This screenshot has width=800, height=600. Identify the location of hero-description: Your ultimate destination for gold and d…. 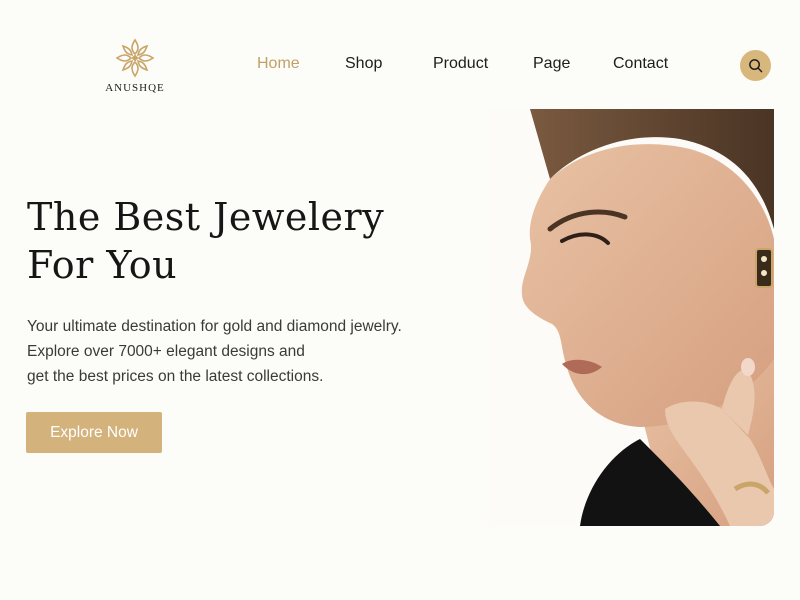
(214, 351).